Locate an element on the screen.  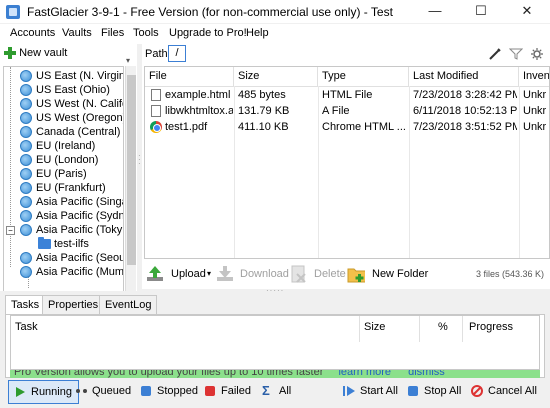
tree-item-asia-pacific-singapore: Asia Pacific (Singa is located at coordinates (64, 202).